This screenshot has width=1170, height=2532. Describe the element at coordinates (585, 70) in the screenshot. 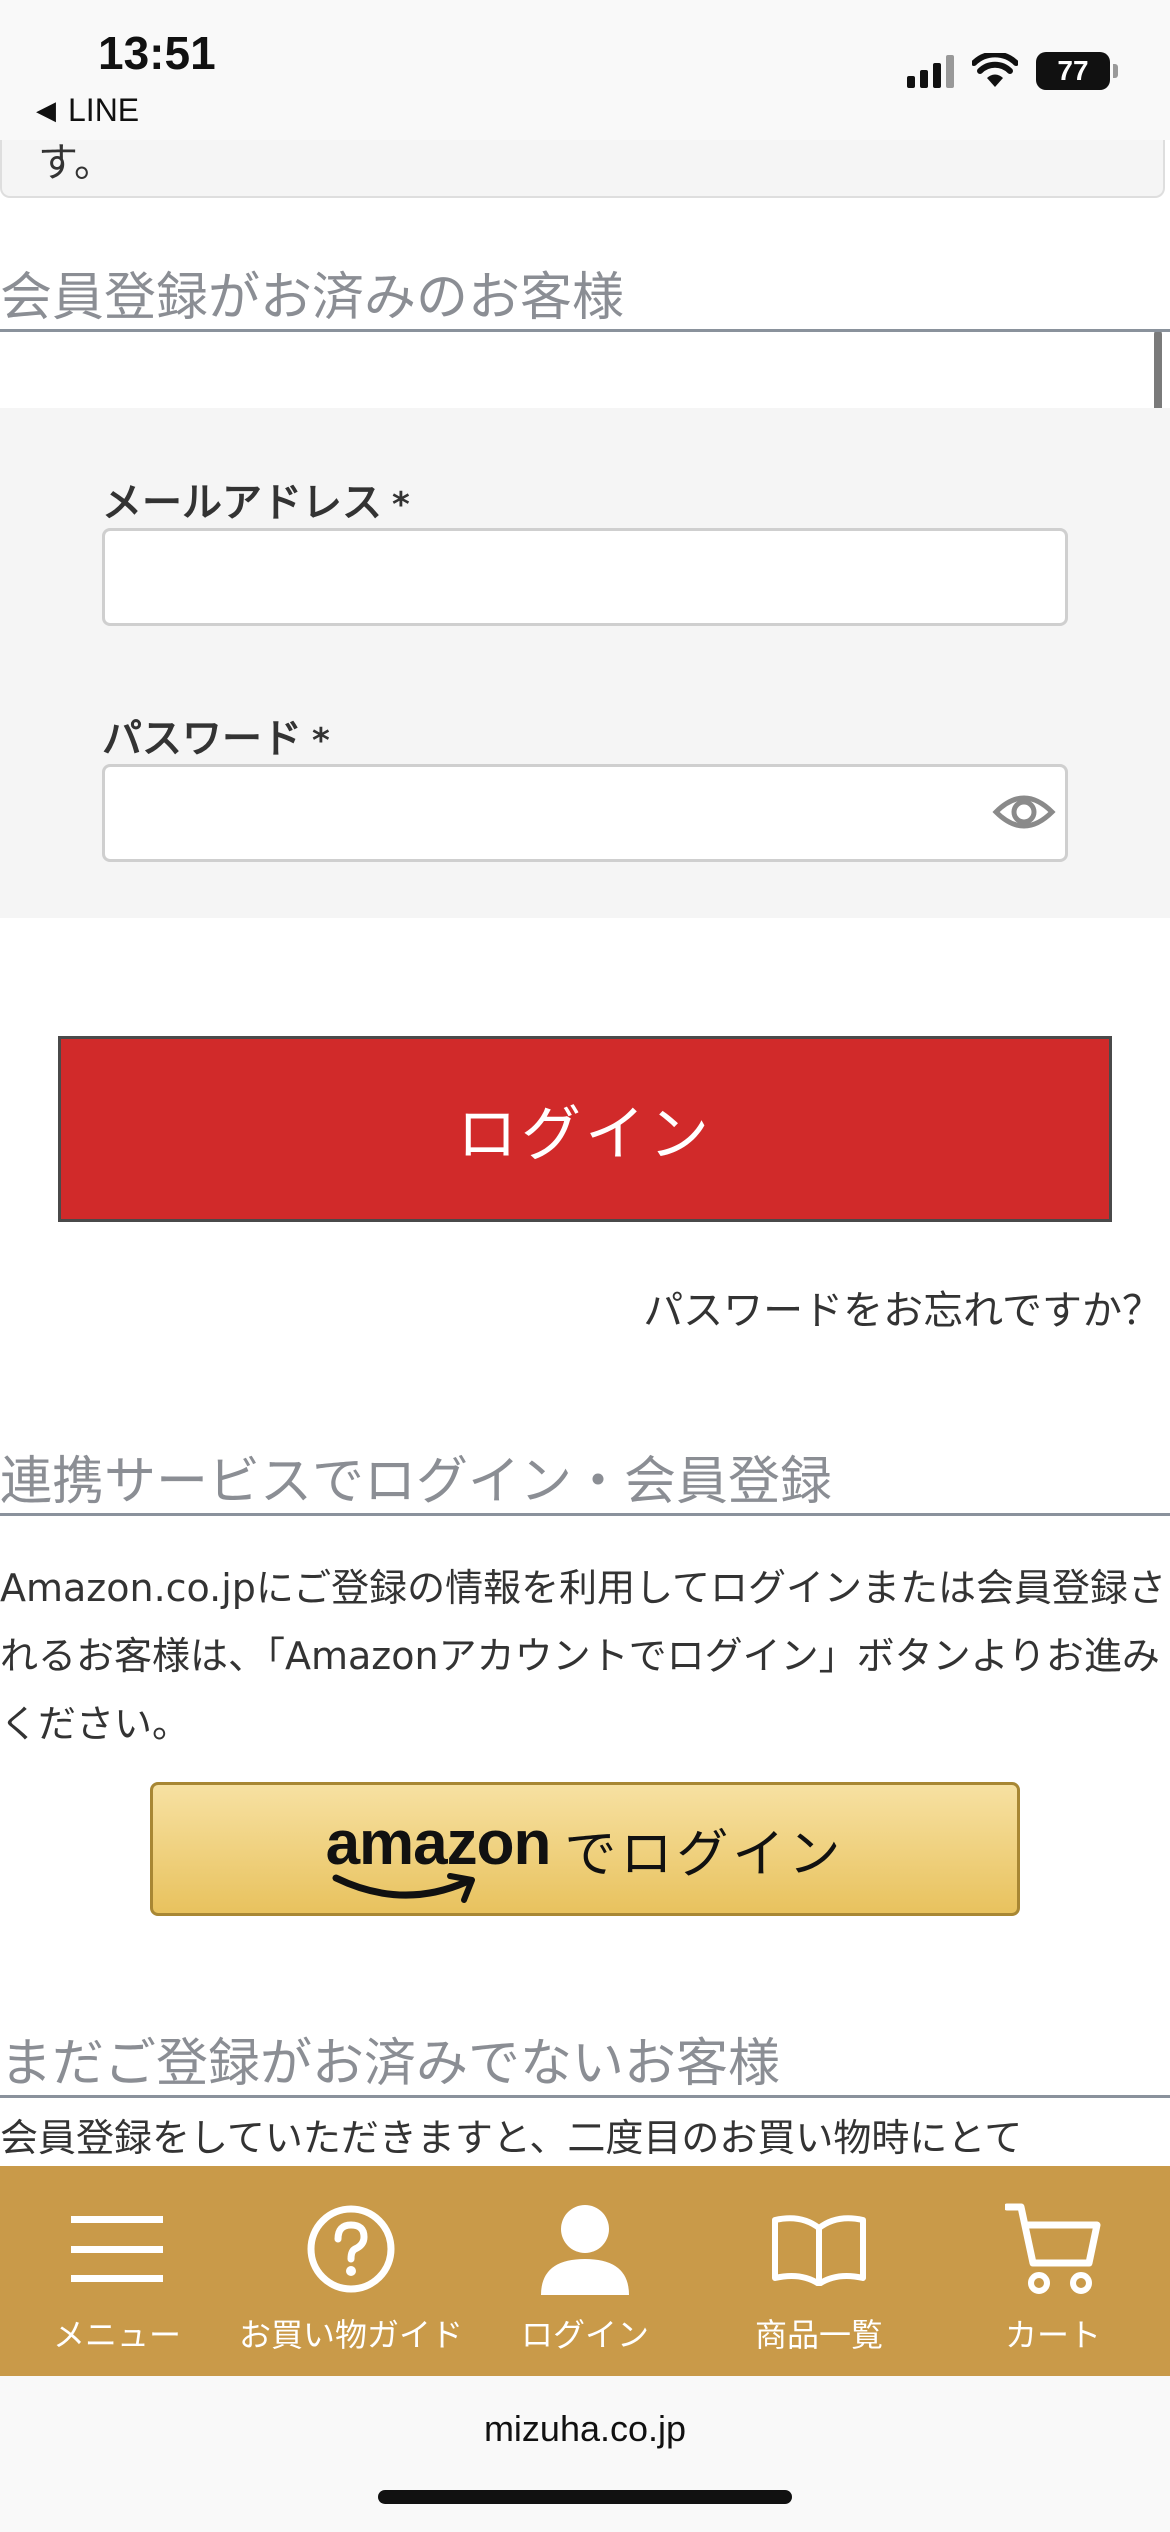

I see `status-bar: 13:51 ◀ LINE 77` at that location.